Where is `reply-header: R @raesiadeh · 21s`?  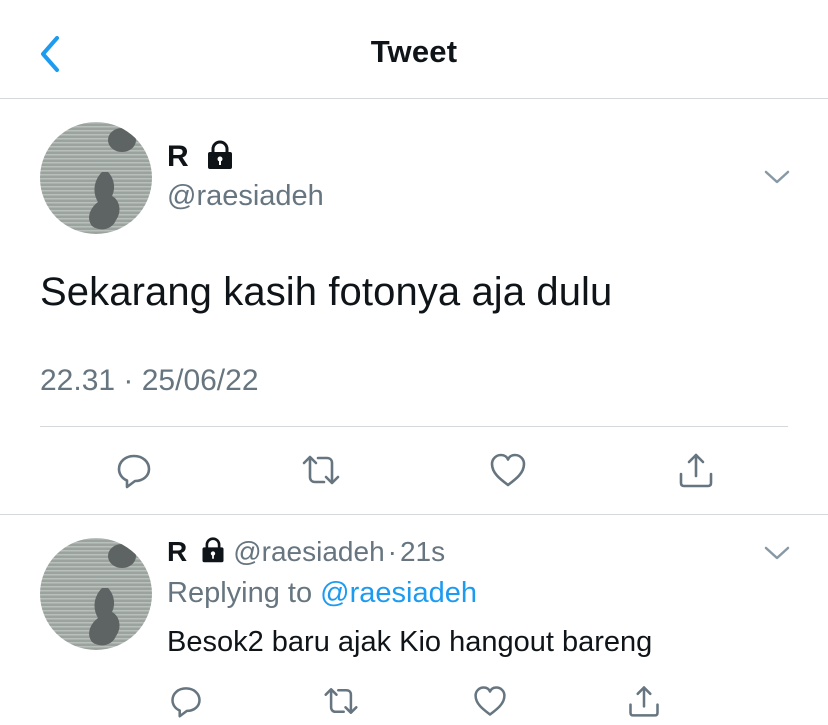 reply-header: R @raesiadeh · 21s is located at coordinates (306, 552).